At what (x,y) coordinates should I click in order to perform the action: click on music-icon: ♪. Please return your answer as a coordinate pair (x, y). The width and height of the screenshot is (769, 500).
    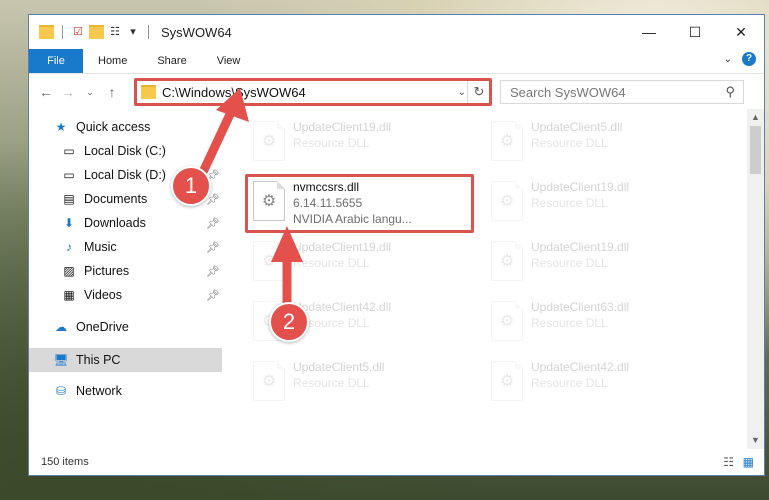
    Looking at the image, I should click on (69, 247).